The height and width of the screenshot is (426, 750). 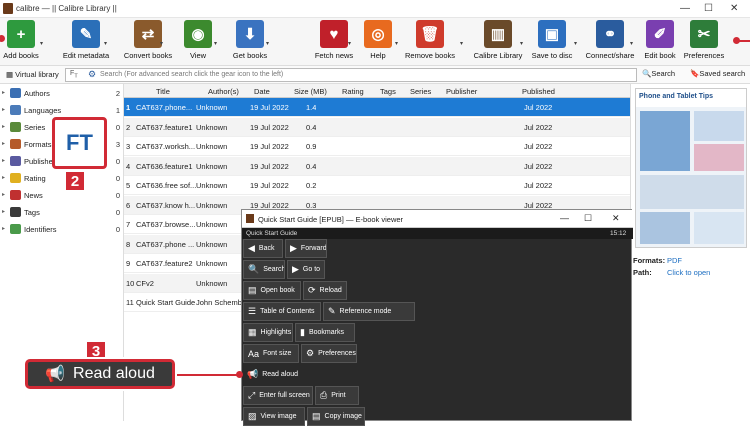 What do you see at coordinates (616, 218) in the screenshot?
I see `viewer-close-button: ✕` at bounding box center [616, 218].